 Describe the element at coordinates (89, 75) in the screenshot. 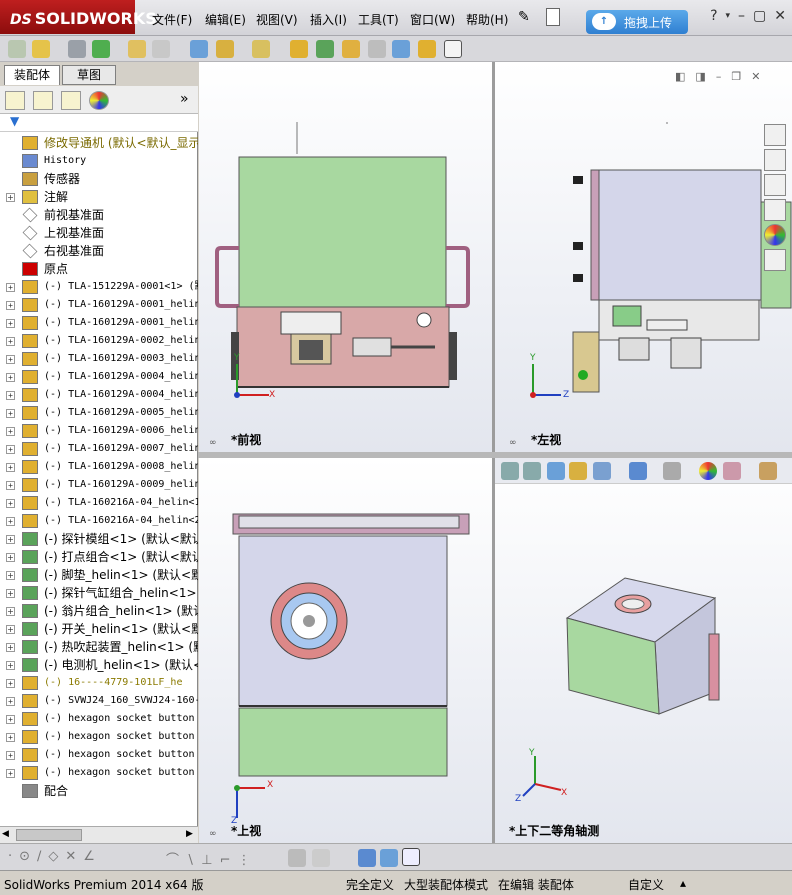

I see `tab-sketch: 草图` at that location.